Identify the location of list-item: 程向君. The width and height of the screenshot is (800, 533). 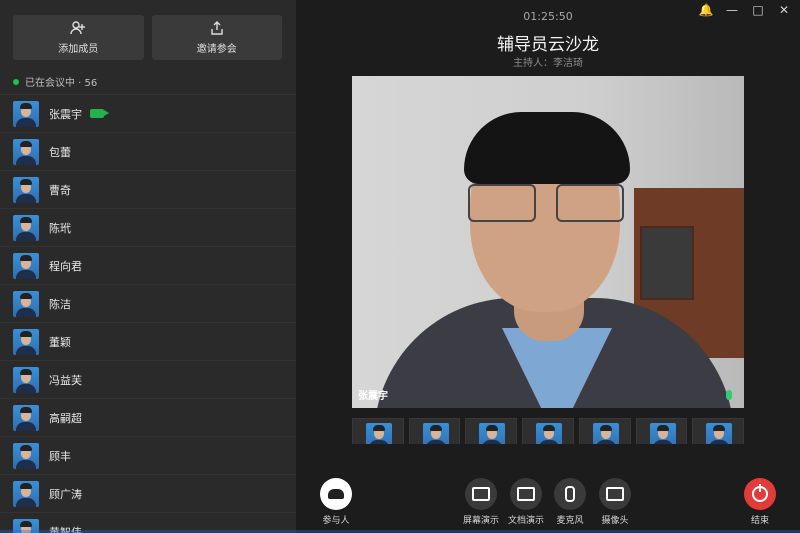
(148, 265).